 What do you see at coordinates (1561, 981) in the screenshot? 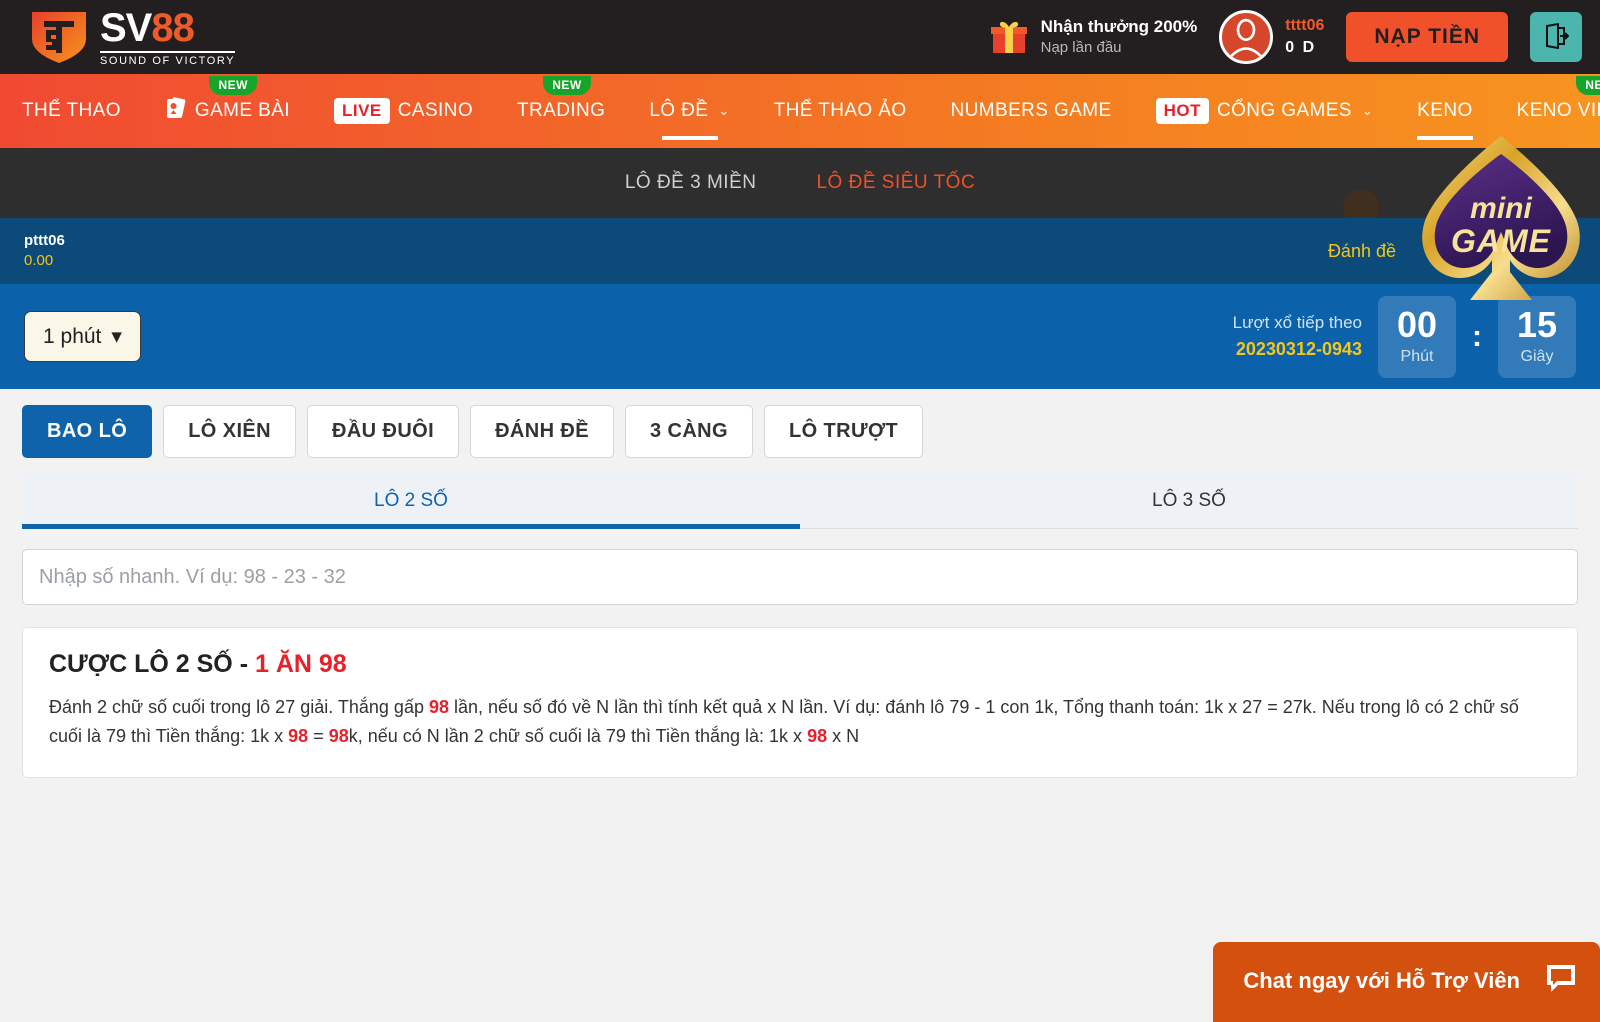
I see `chat-bubble-icon` at bounding box center [1561, 981].